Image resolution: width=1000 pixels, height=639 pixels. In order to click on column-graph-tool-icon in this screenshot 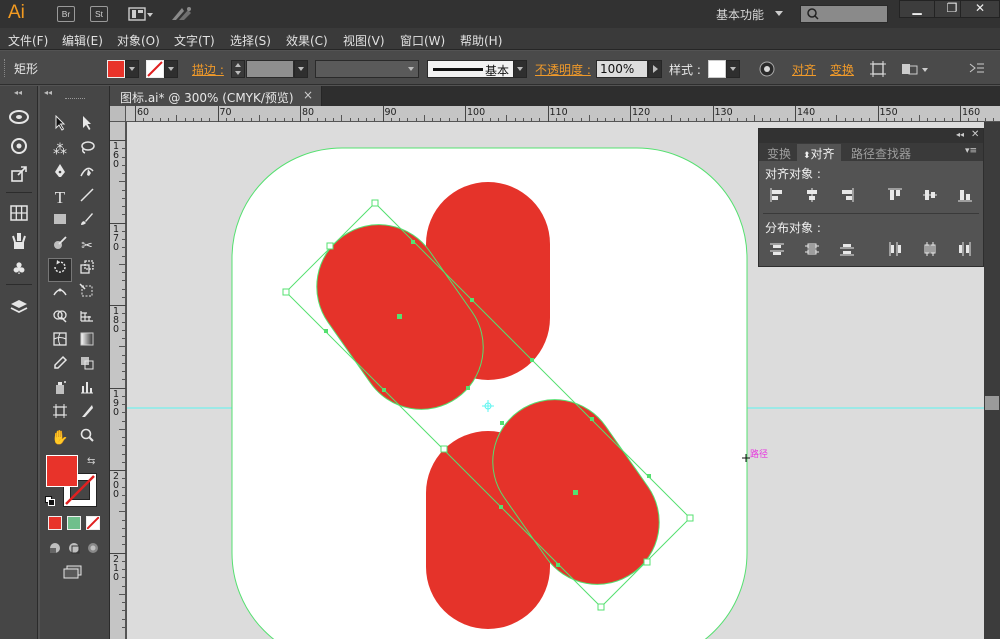, I will do `click(87, 390)`.